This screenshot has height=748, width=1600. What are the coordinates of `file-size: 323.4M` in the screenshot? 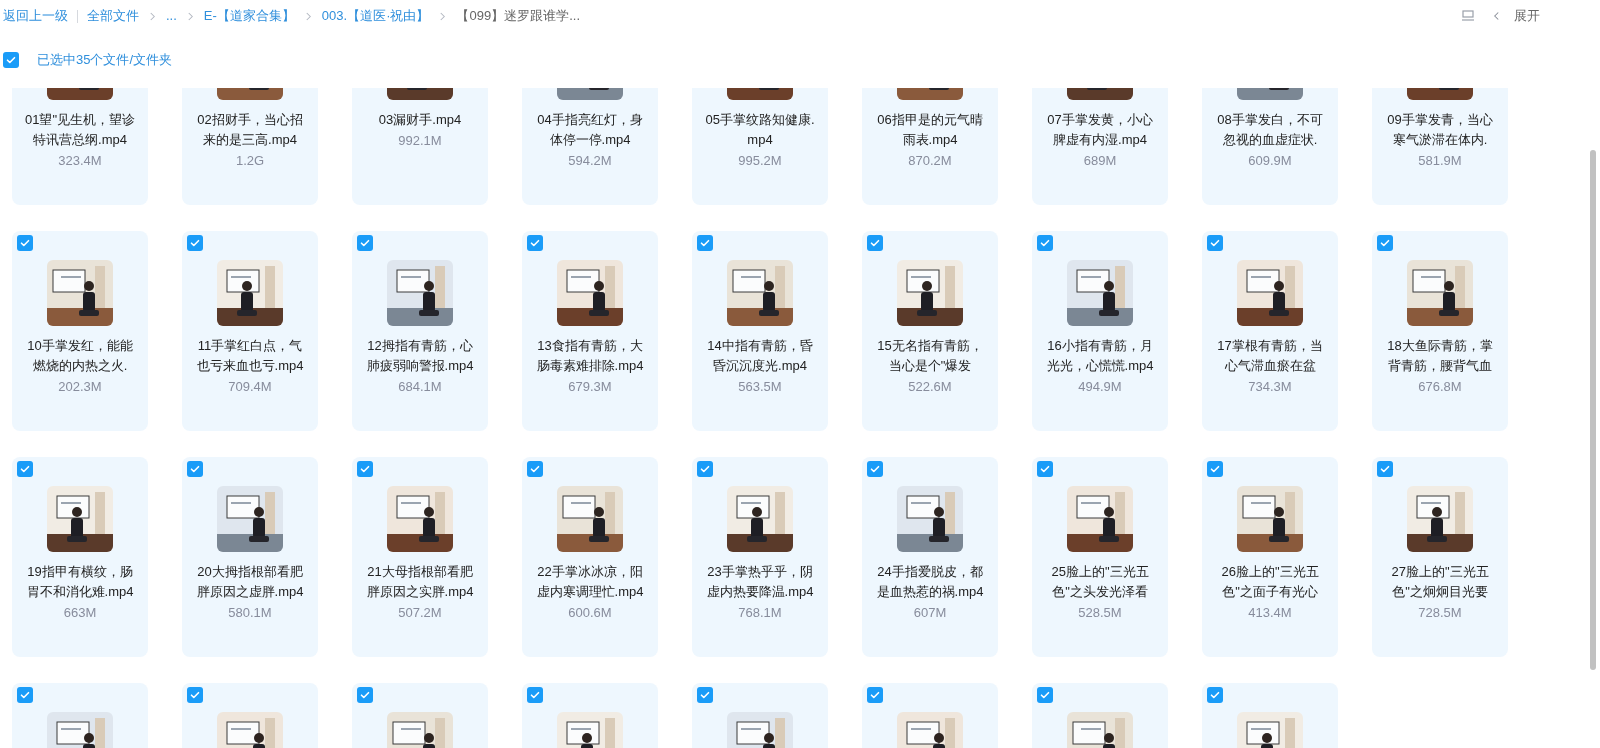 It's located at (80, 161).